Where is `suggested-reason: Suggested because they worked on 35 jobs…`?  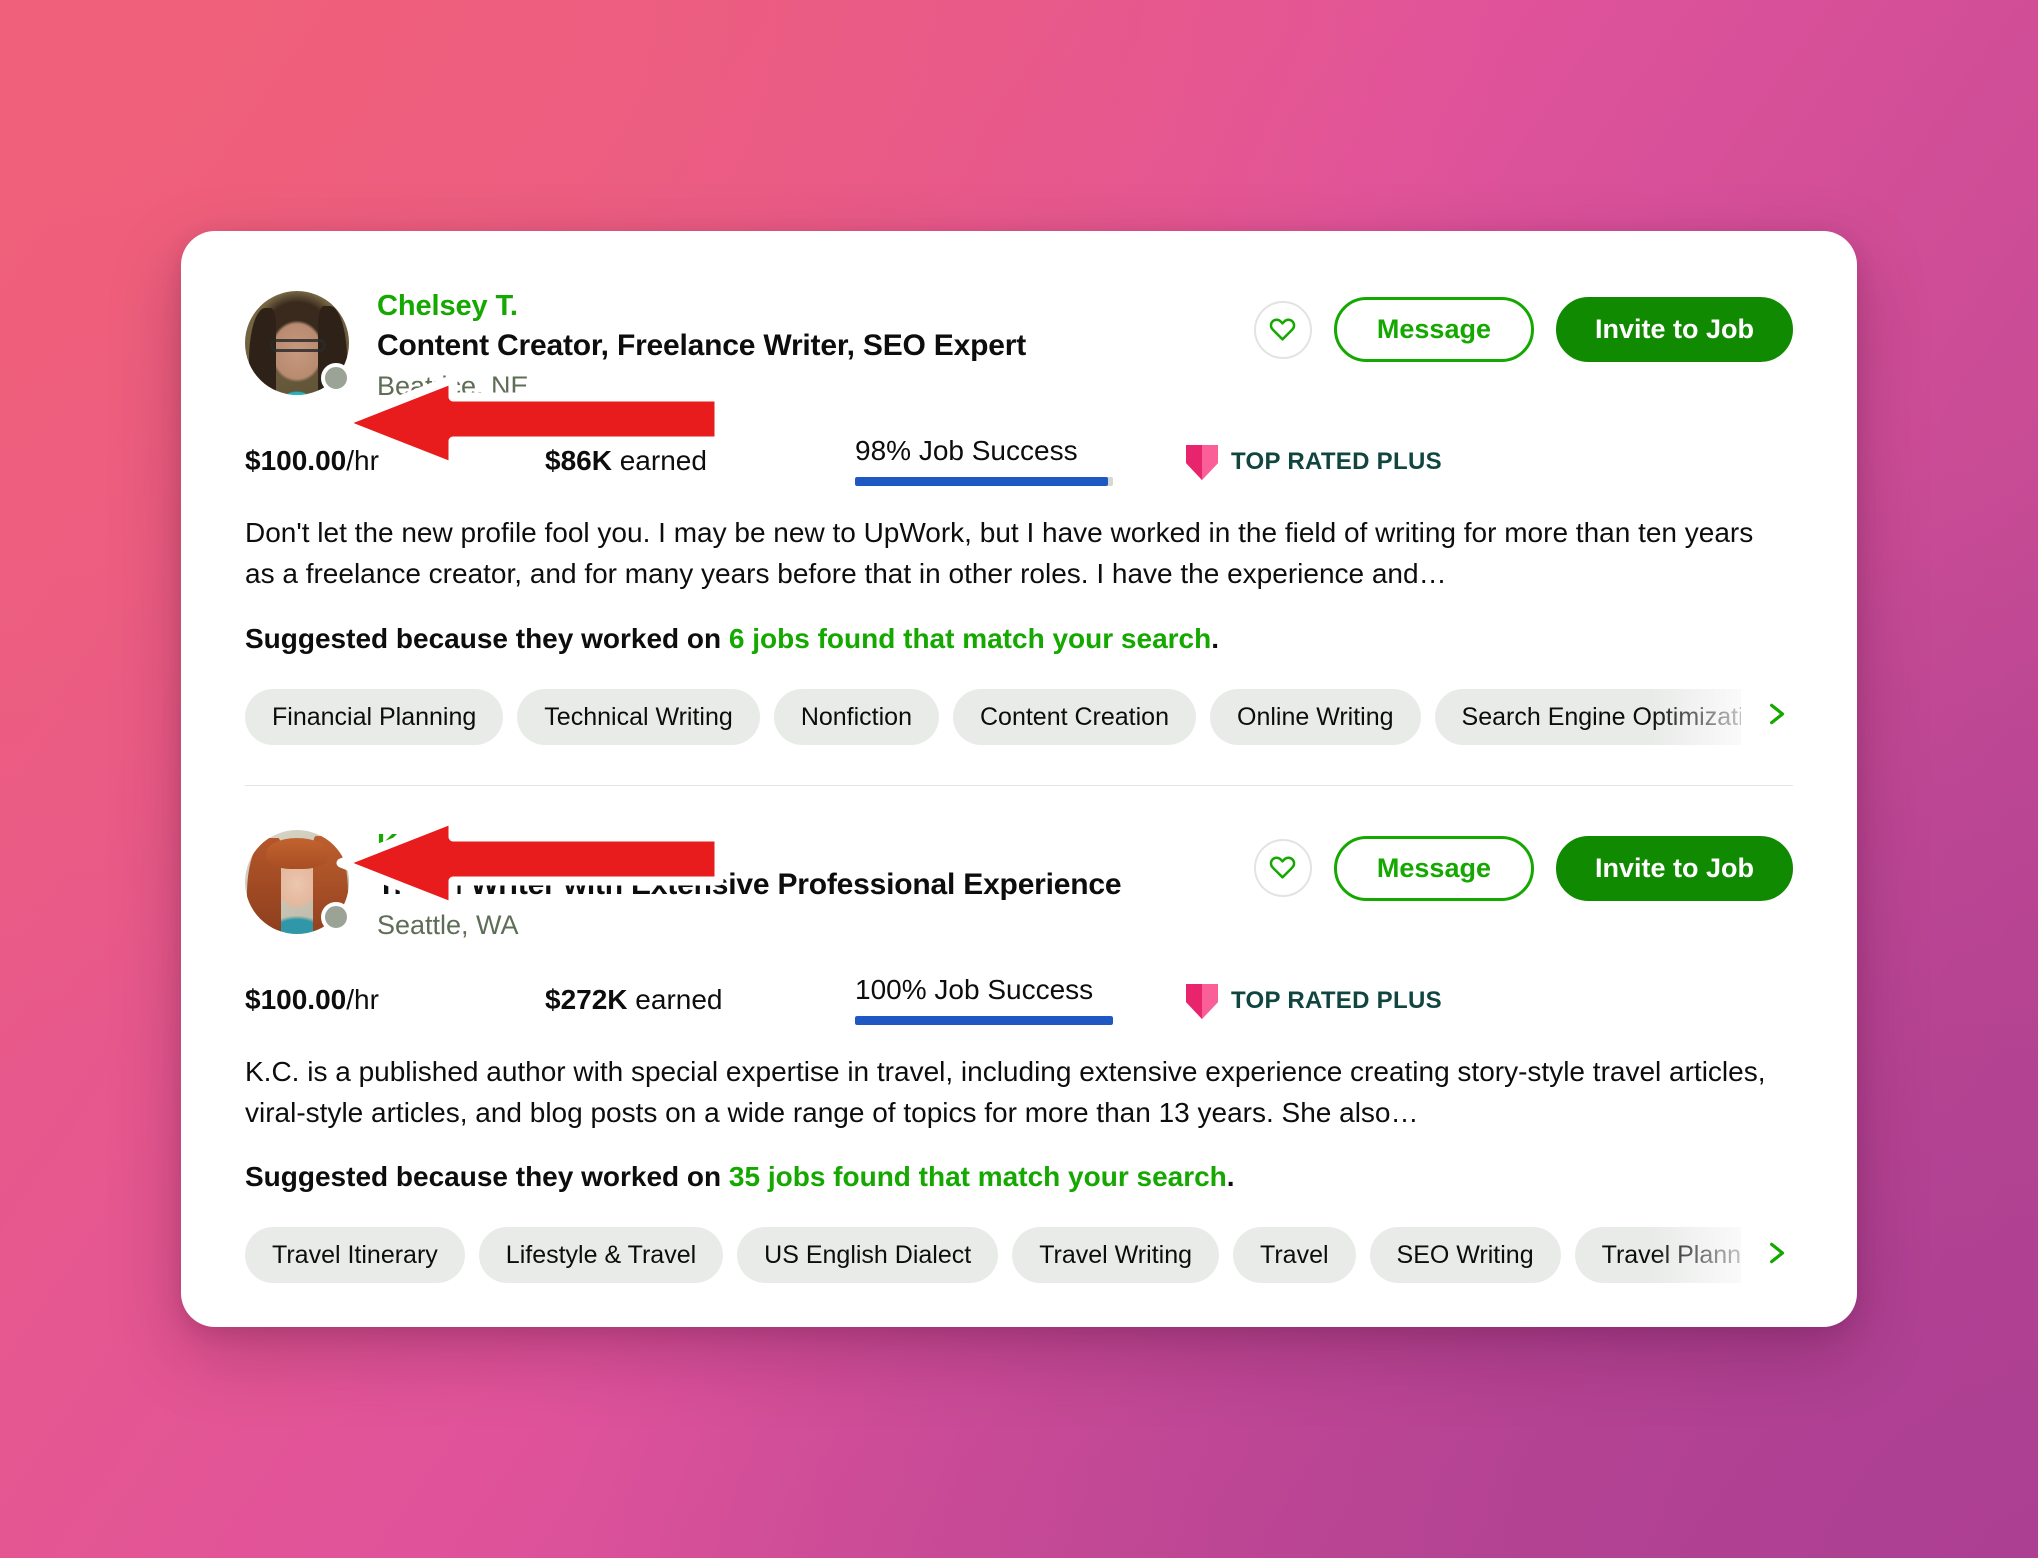 suggested-reason: Suggested because they worked on 35 jobs… is located at coordinates (1019, 1177).